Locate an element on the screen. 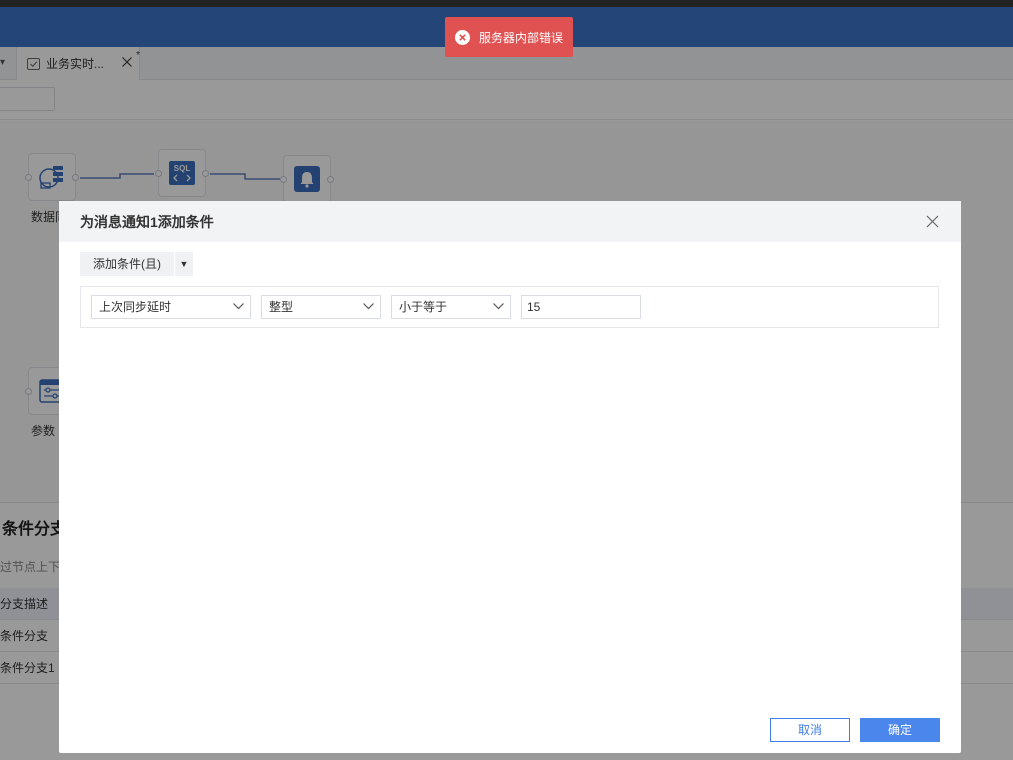  condition-operator-select: 小于等于 is located at coordinates (451, 307).